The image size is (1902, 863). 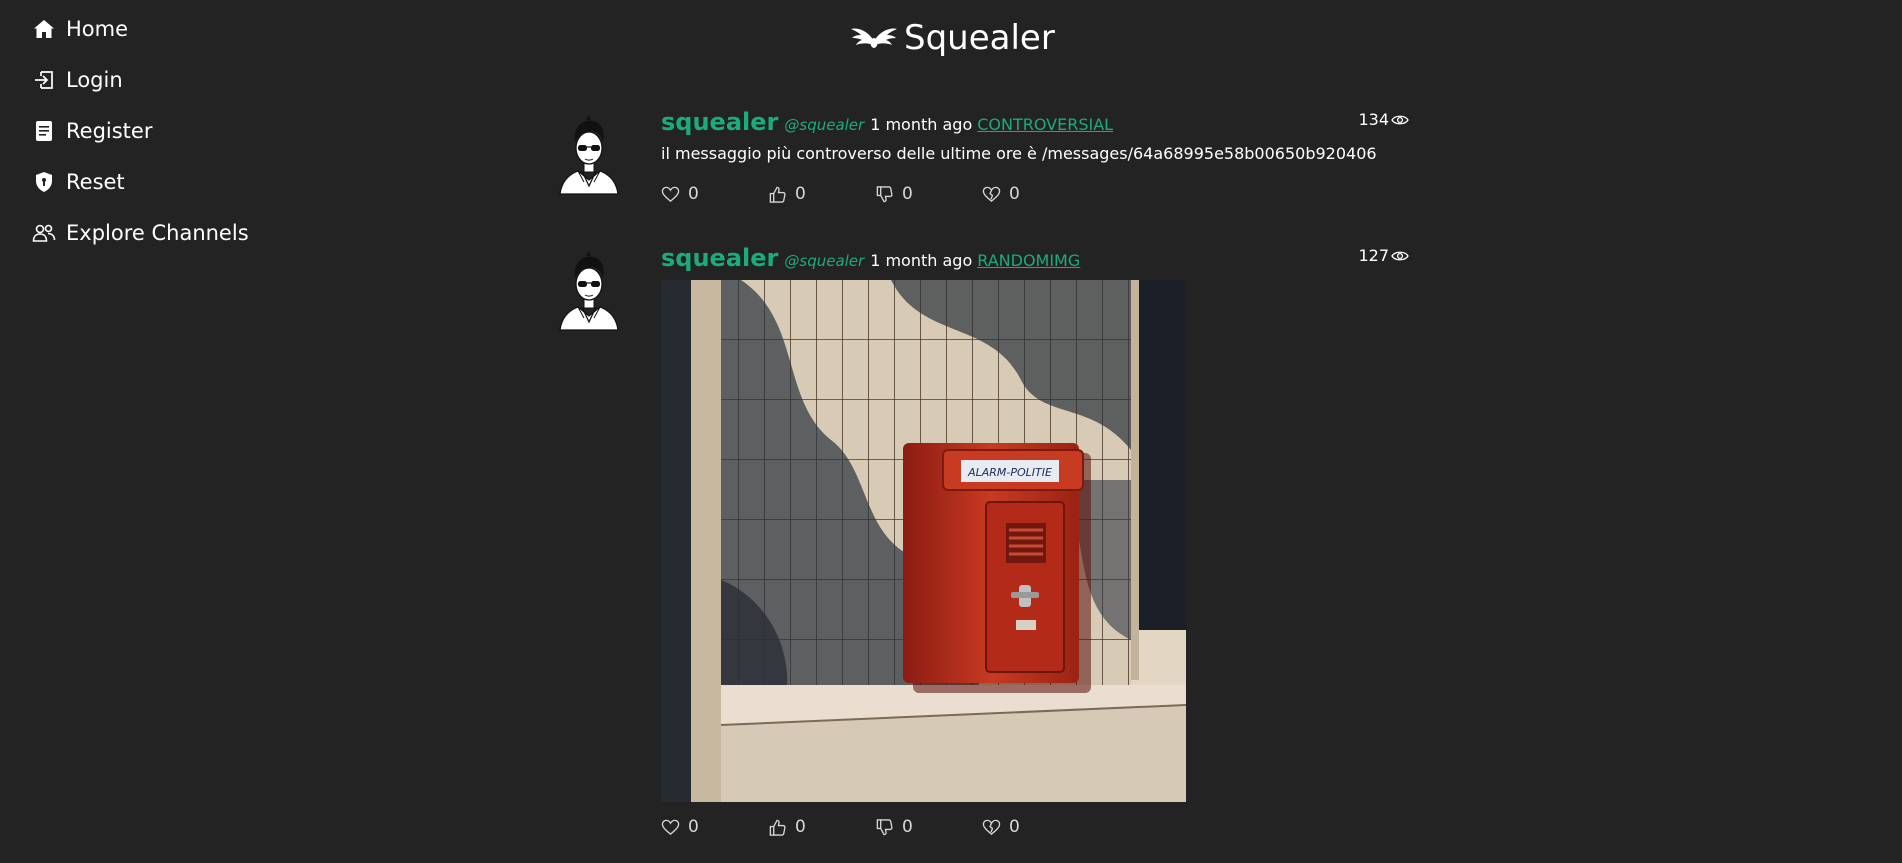 What do you see at coordinates (94, 80) in the screenshot?
I see `sidebar-item-label: Login` at bounding box center [94, 80].